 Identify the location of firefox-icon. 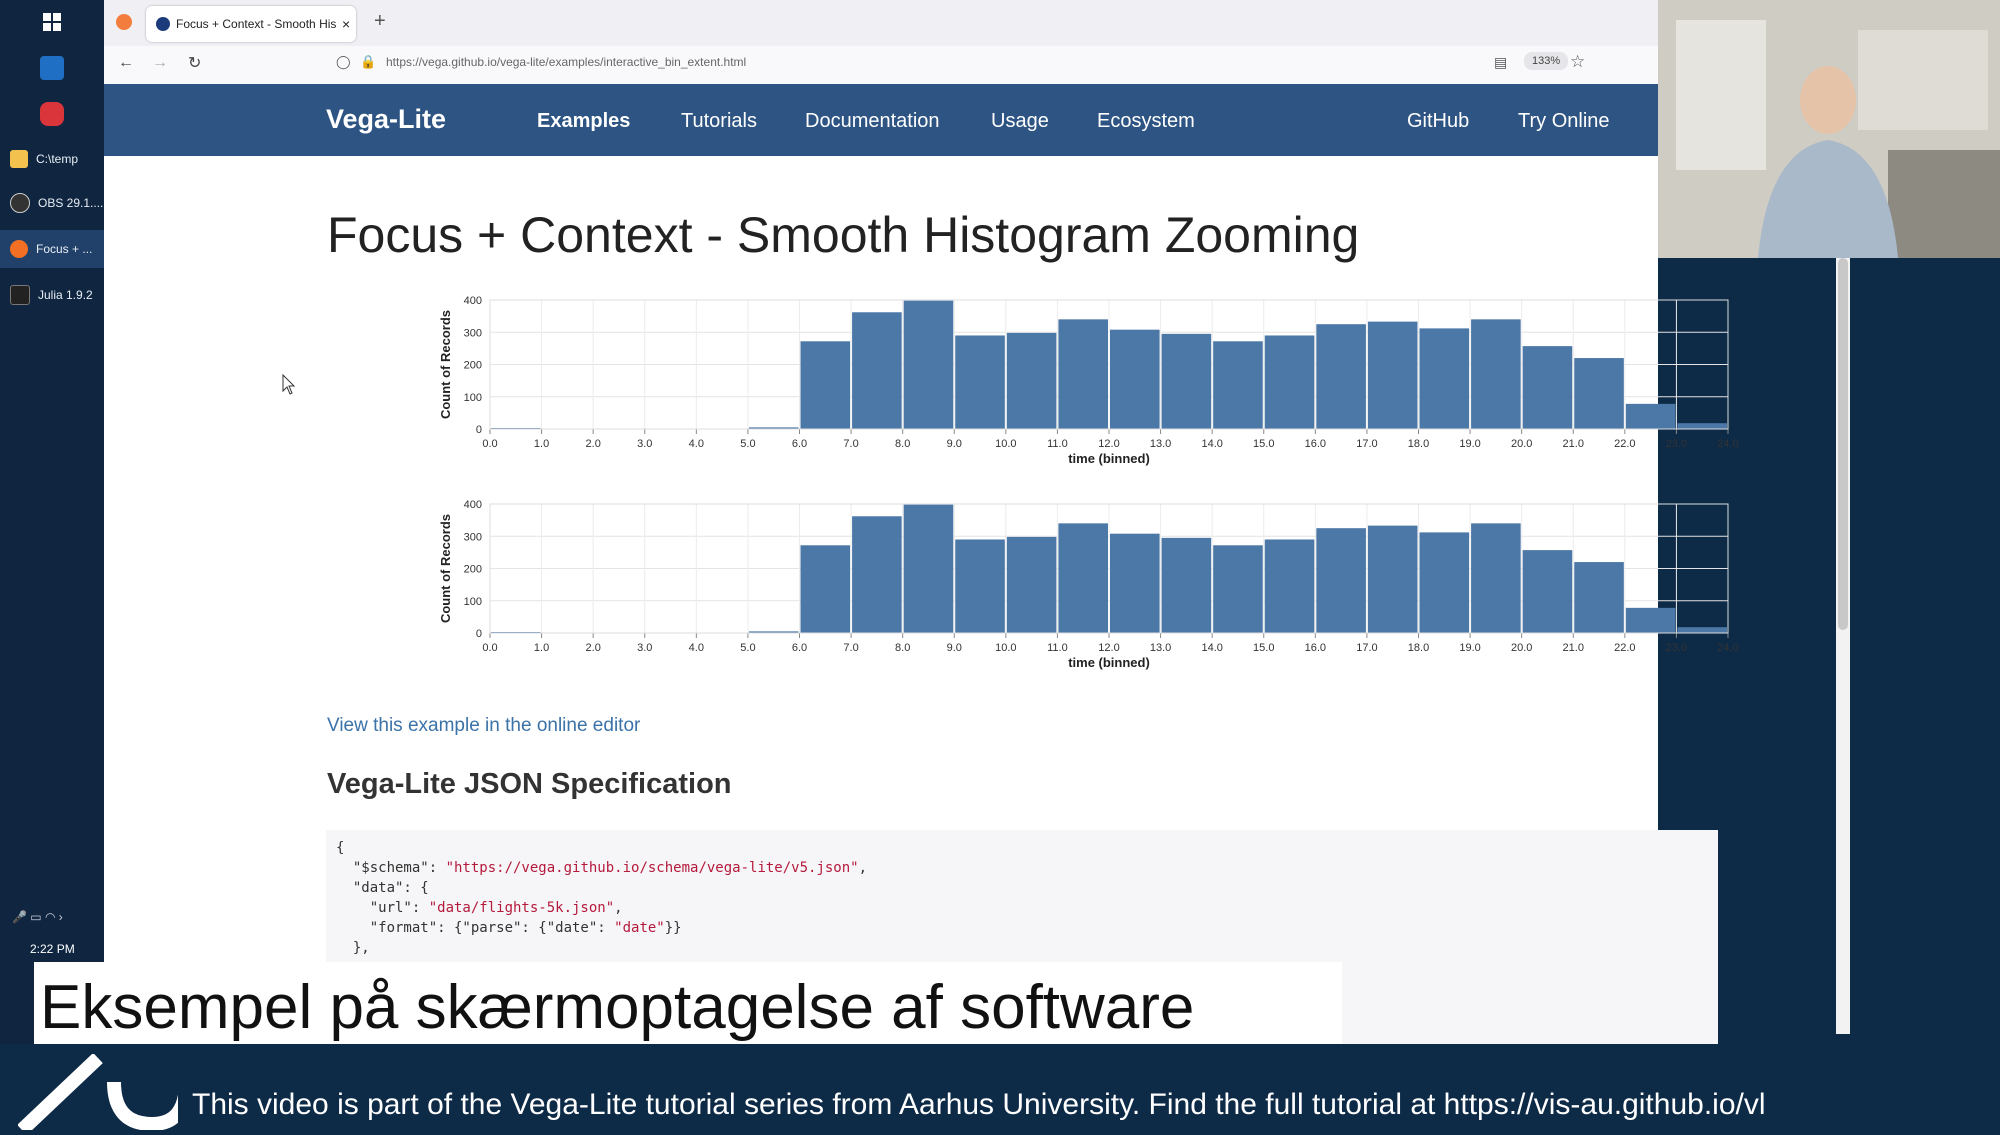
(19, 249).